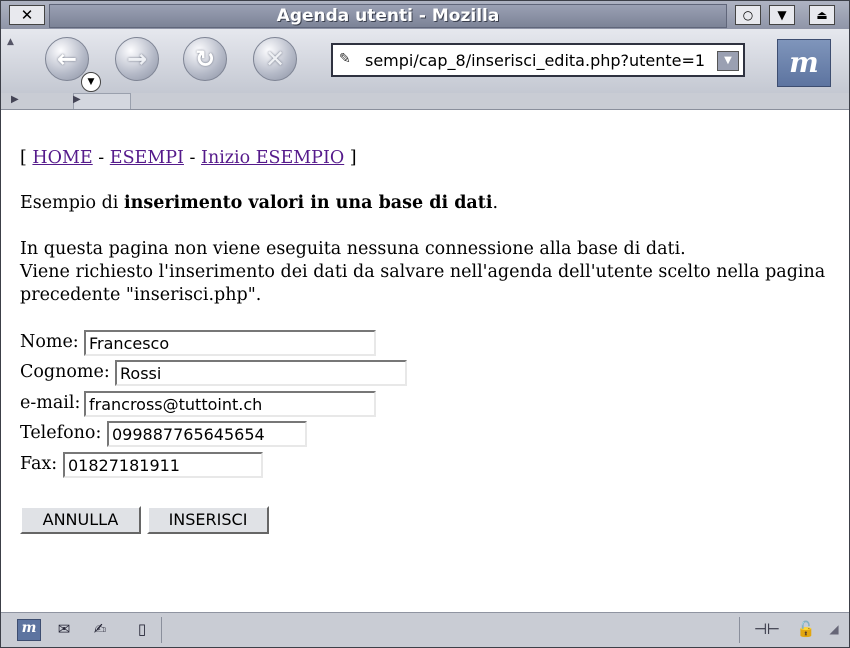  What do you see at coordinates (748, 15) in the screenshot?
I see `window-shade-button: ○` at bounding box center [748, 15].